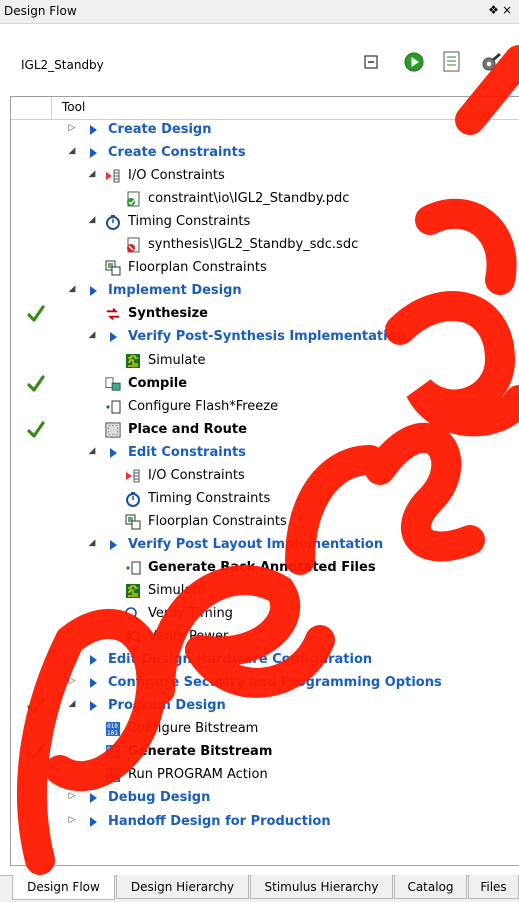 This screenshot has height=902, width=519. Describe the element at coordinates (265, 314) in the screenshot. I see `tree-row: Synthesize` at that location.